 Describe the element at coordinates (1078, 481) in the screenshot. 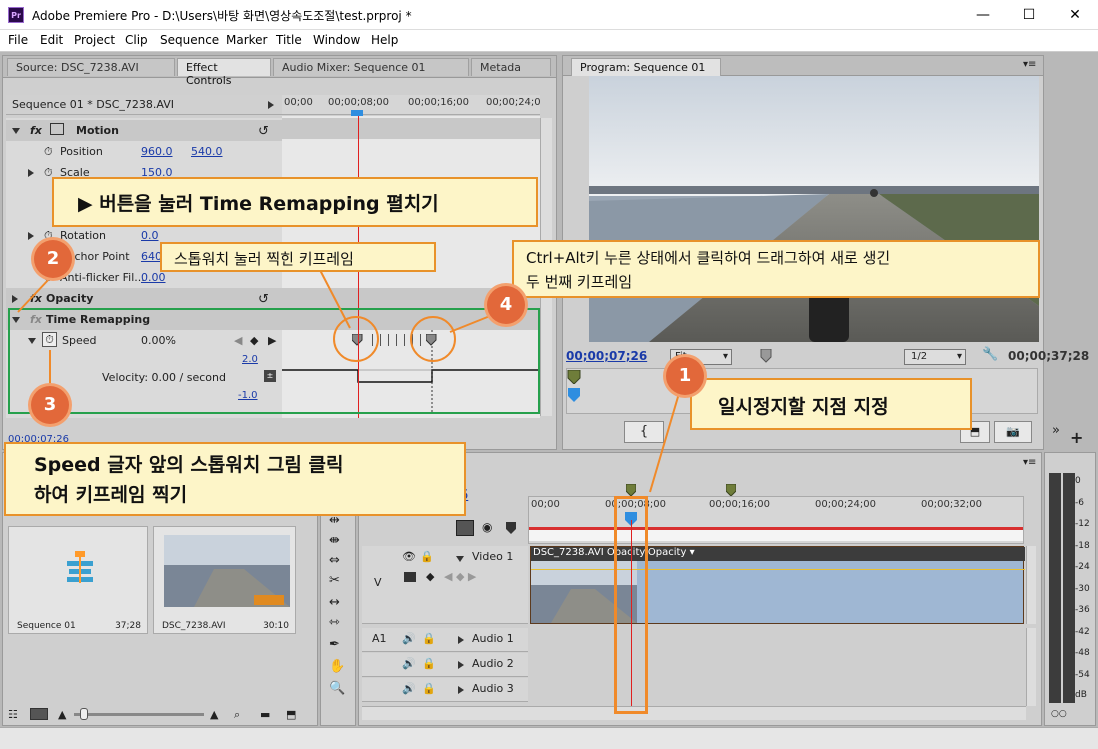

I see `meter-label: 0` at that location.